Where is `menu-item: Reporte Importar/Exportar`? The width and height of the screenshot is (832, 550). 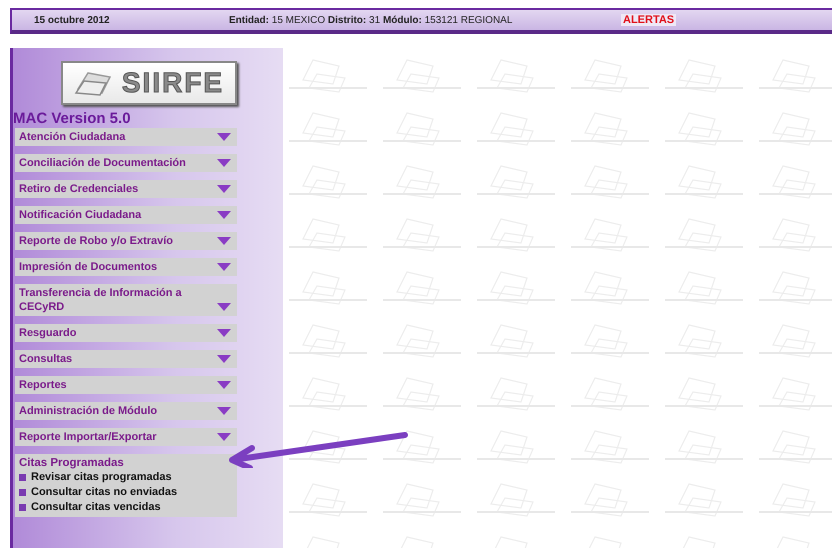
menu-item: Reporte Importar/Exportar is located at coordinates (126, 437).